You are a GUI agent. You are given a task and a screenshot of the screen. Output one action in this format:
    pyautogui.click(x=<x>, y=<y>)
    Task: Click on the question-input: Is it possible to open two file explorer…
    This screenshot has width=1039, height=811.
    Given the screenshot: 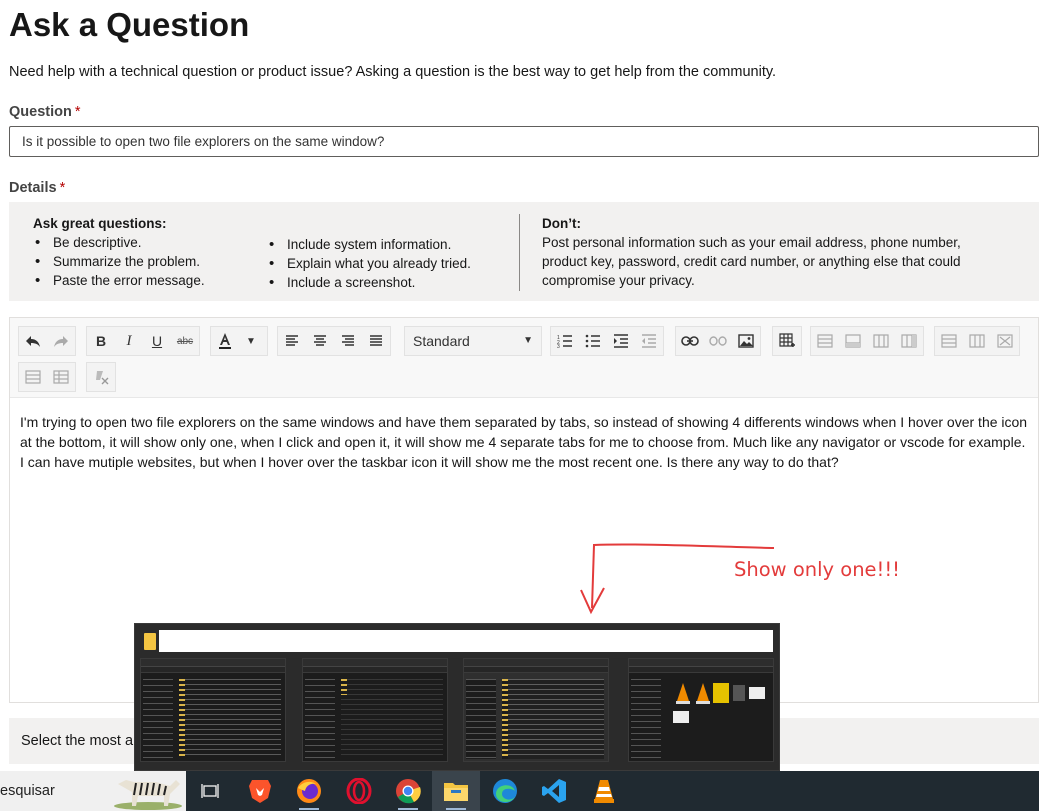 What is the action you would take?
    pyautogui.click(x=524, y=141)
    